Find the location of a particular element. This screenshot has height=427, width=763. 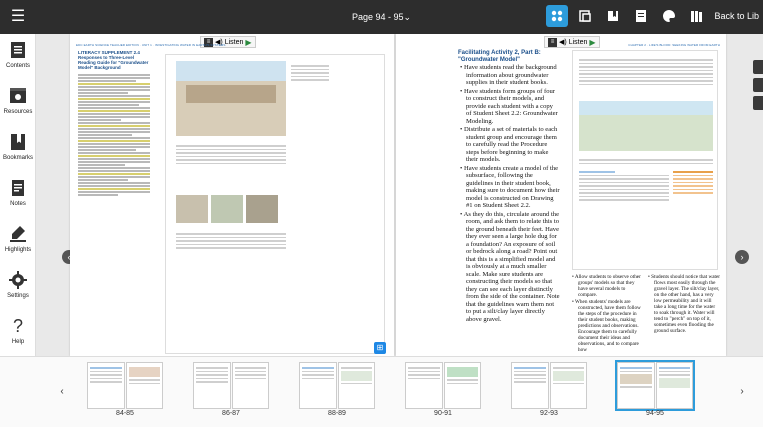

resources-icon is located at coordinates (18, 95).